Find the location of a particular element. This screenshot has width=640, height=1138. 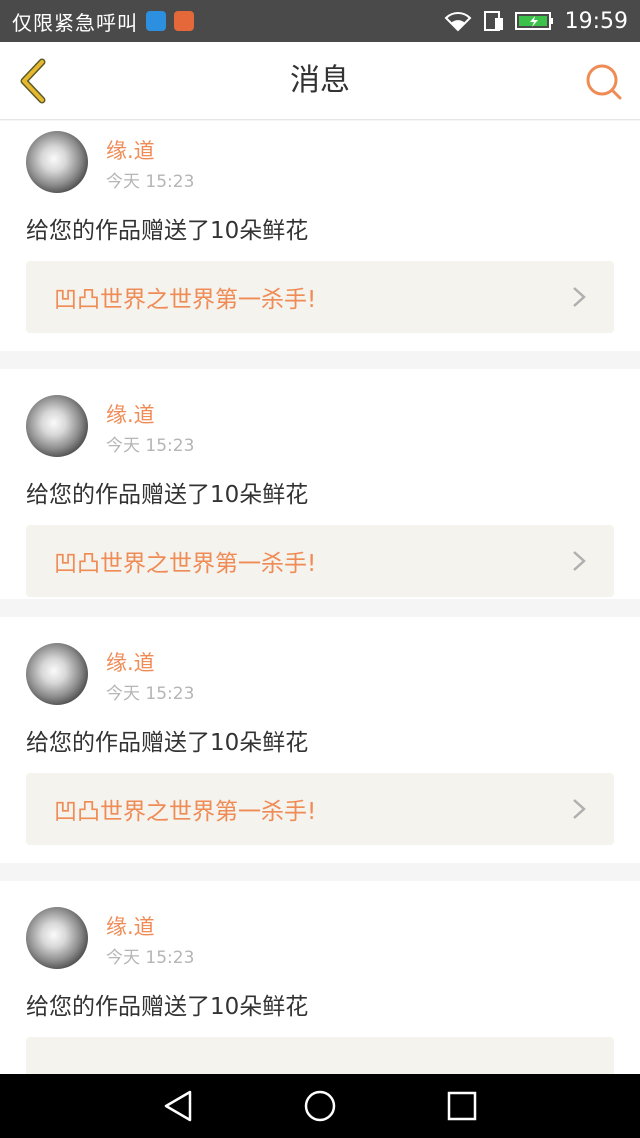

search-icon is located at coordinates (604, 82).